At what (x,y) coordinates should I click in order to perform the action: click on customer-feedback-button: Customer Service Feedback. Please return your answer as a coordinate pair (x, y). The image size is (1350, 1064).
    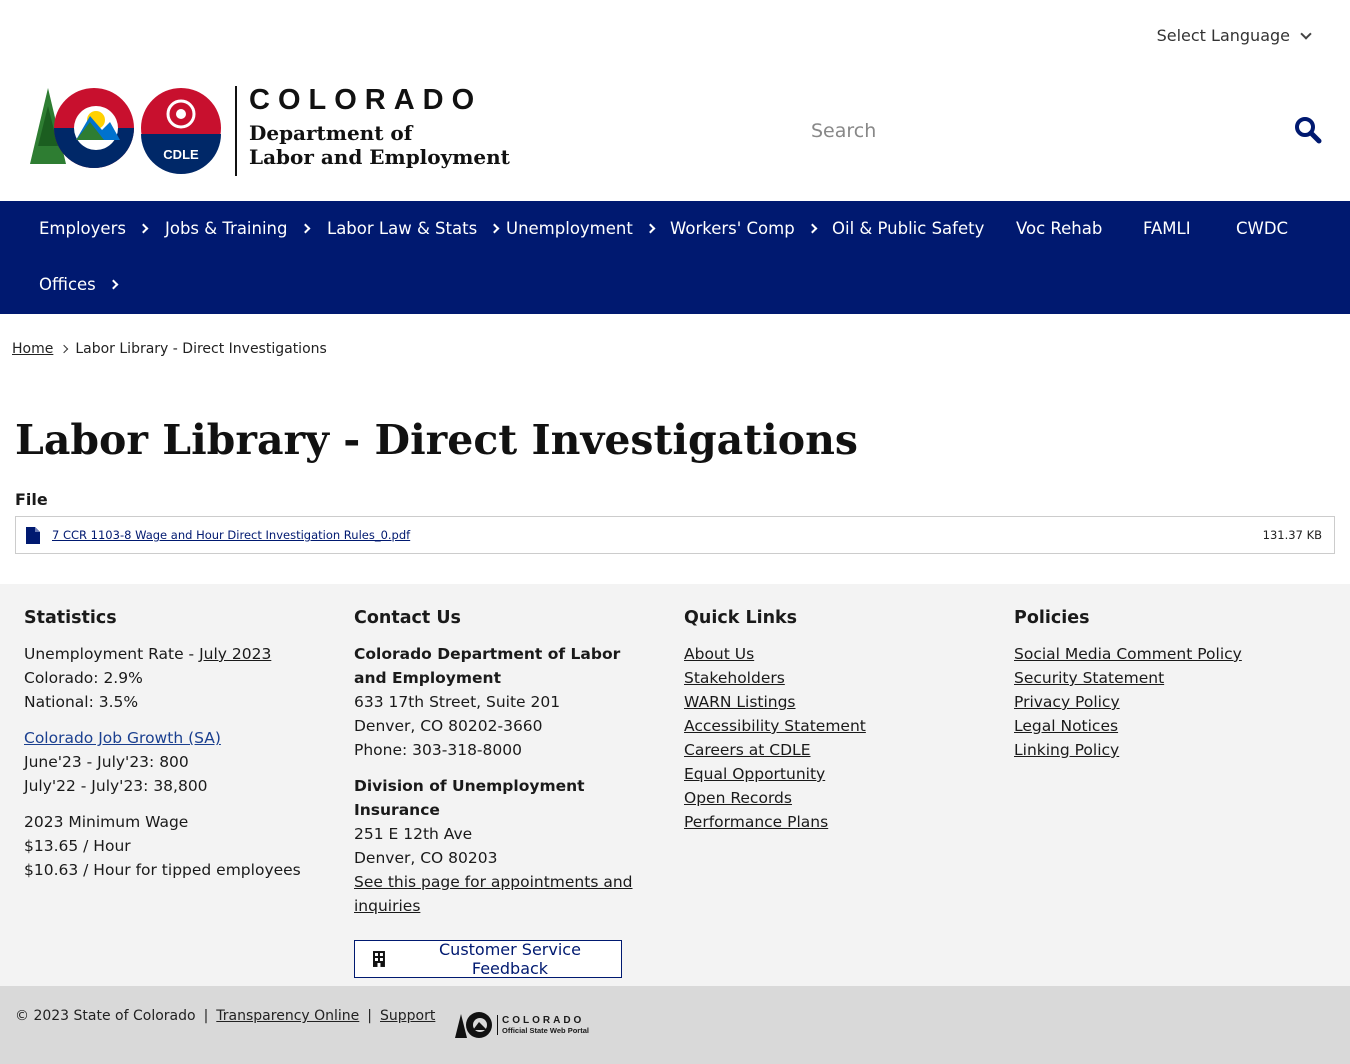
    Looking at the image, I should click on (488, 959).